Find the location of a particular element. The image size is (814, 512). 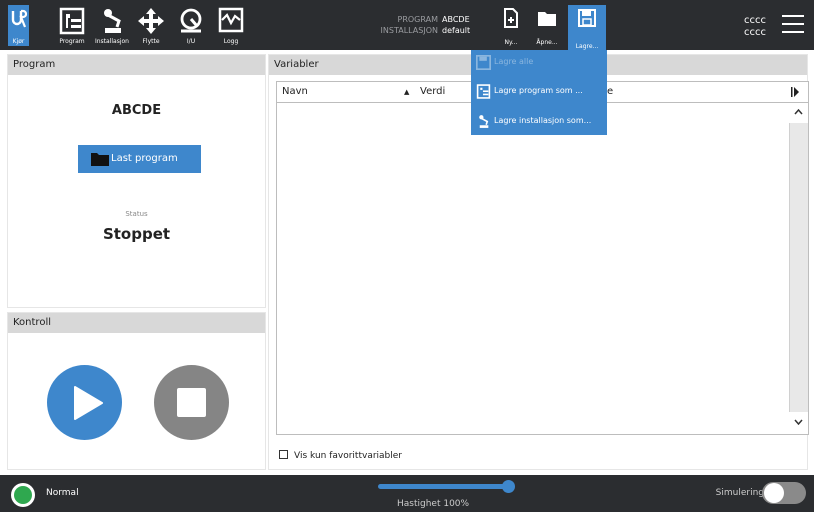

sort-asc-icon: ▲ is located at coordinates (406, 92).